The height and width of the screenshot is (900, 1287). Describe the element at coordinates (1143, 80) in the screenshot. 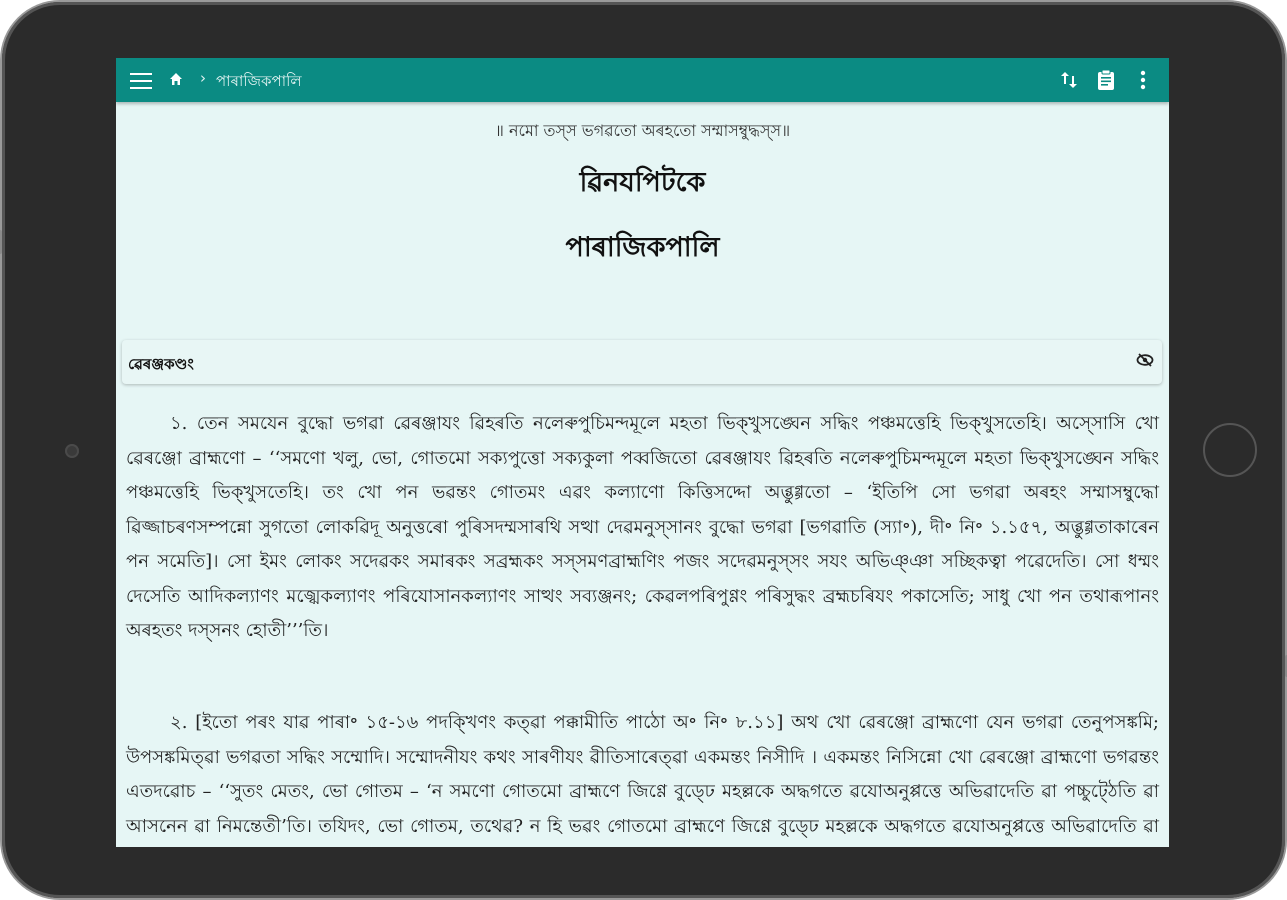

I see `more-vert-icon` at that location.